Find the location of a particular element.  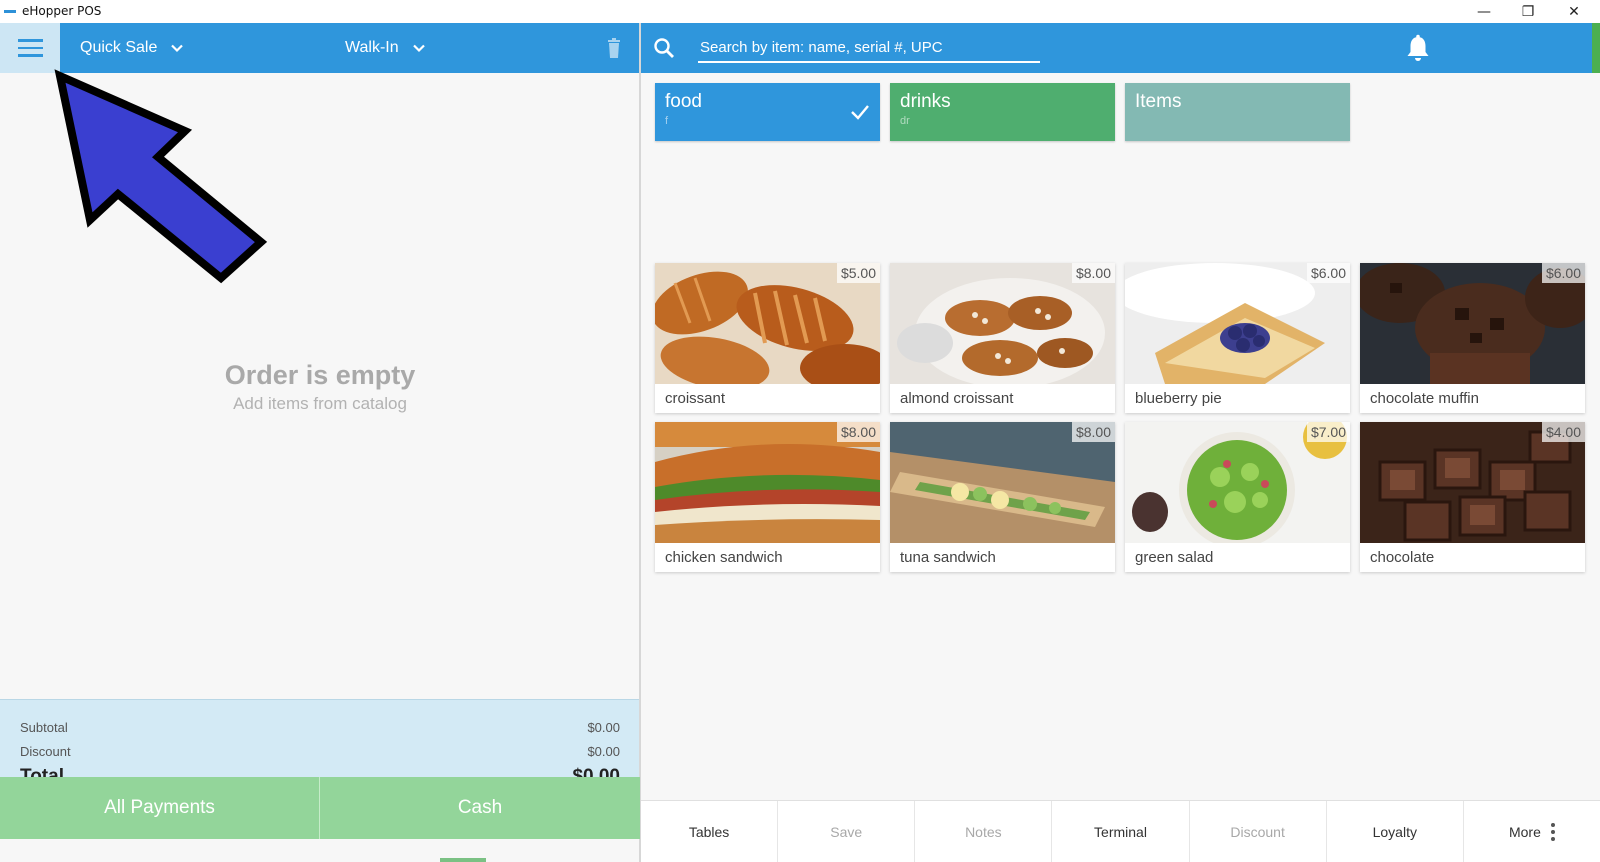

order-type-label: Quick Sale is located at coordinates (119, 47).